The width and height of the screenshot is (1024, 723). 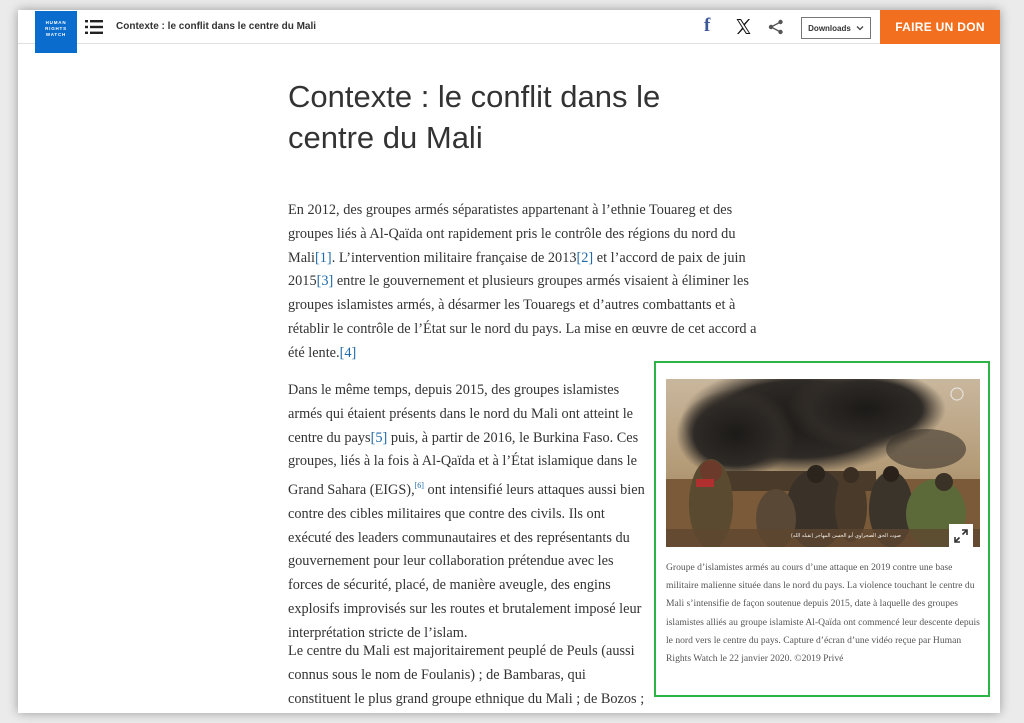 What do you see at coordinates (348, 353) in the screenshot?
I see `footnote-link-4: [4]` at bounding box center [348, 353].